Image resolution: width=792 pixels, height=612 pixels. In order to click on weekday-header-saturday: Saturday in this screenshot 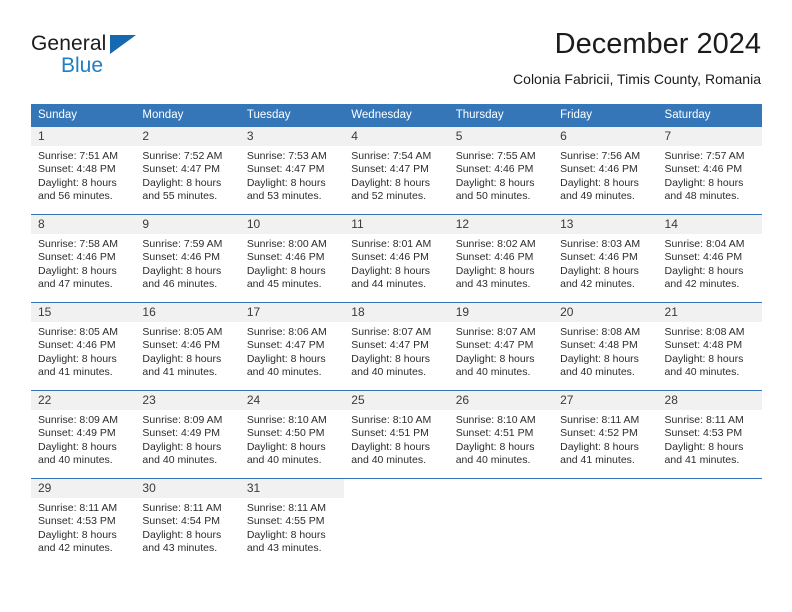, I will do `click(709, 115)`.